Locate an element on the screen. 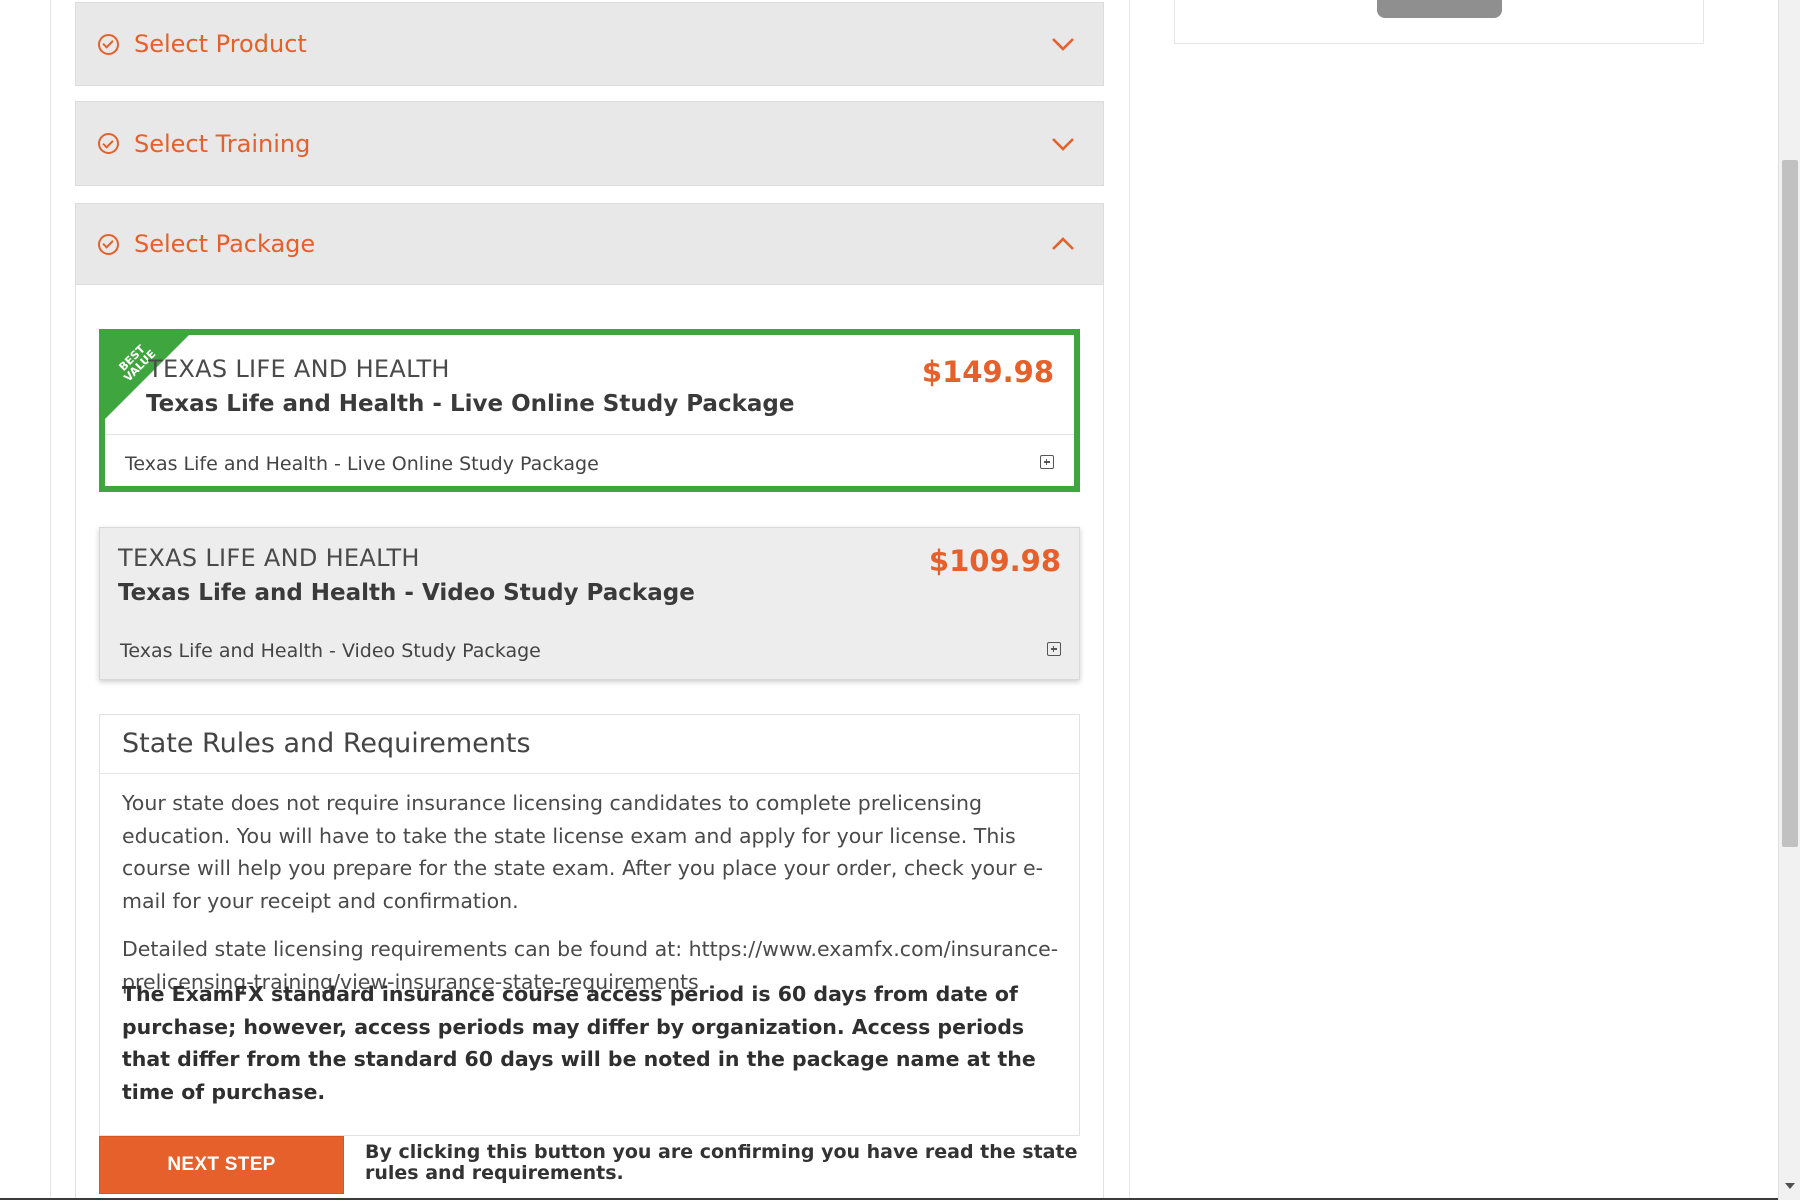  accordion-title: Select Training is located at coordinates (222, 143).